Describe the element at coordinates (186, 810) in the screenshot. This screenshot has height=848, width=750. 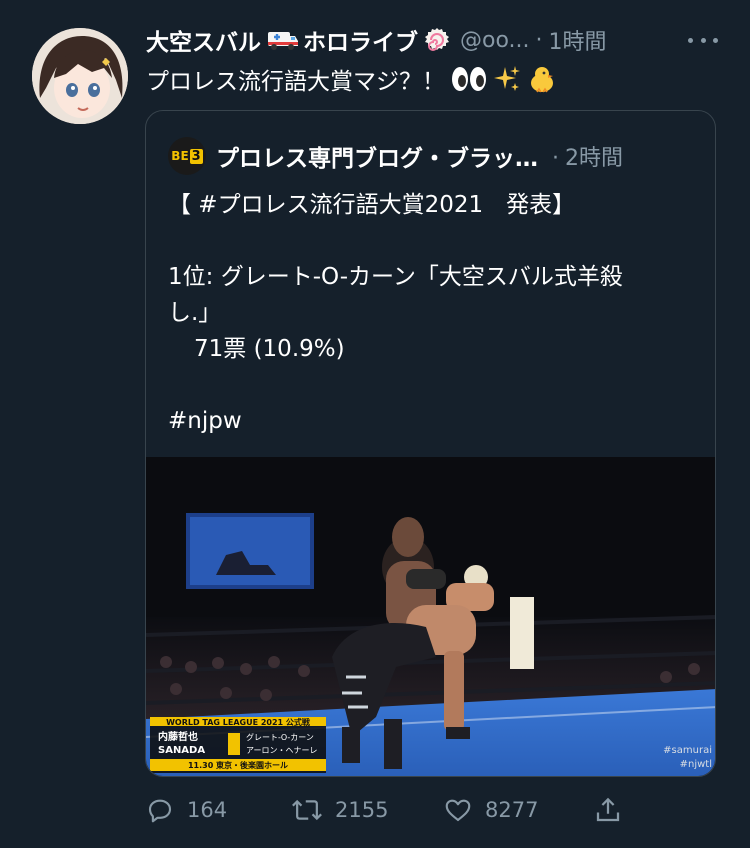
I see `reply-button: 164` at that location.